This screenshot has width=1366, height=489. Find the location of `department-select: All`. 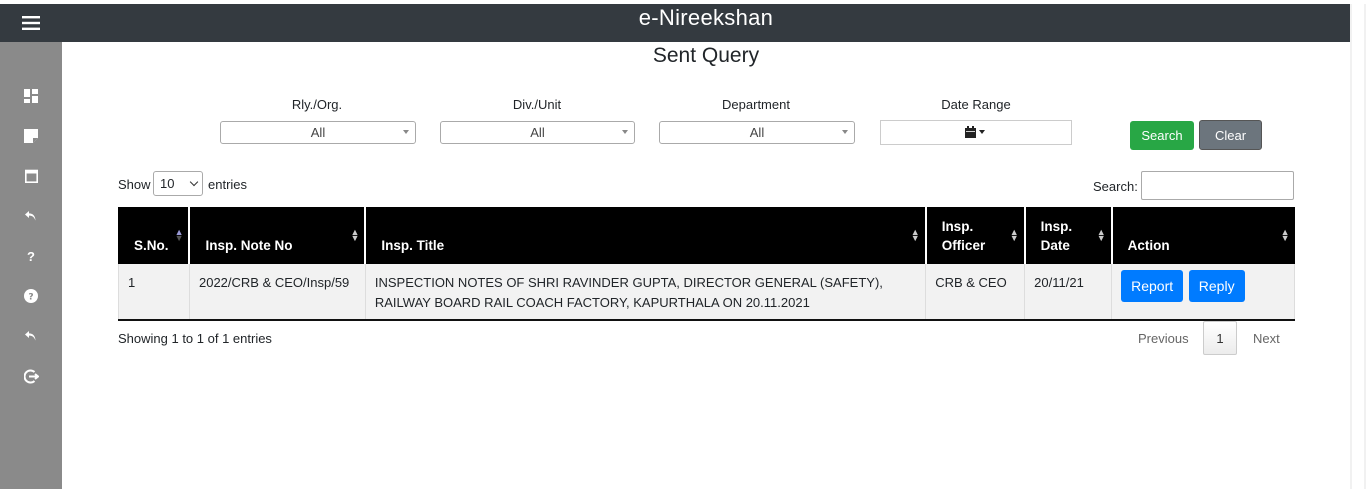

department-select: All is located at coordinates (757, 132).